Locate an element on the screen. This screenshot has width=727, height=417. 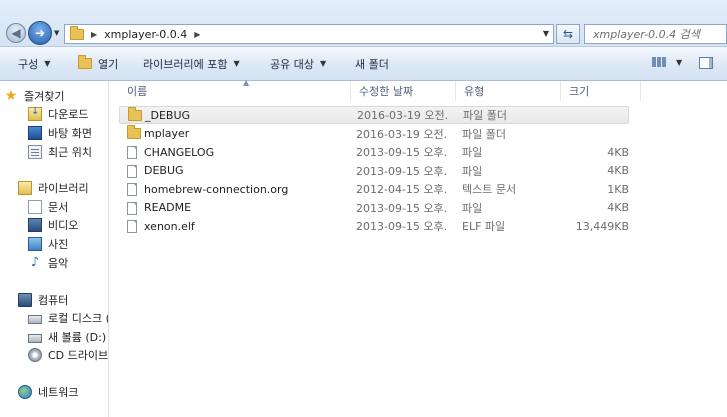
file-row: _DEBUG 2016-03-19 오전... 파일 폴더 is located at coordinates (374, 115).